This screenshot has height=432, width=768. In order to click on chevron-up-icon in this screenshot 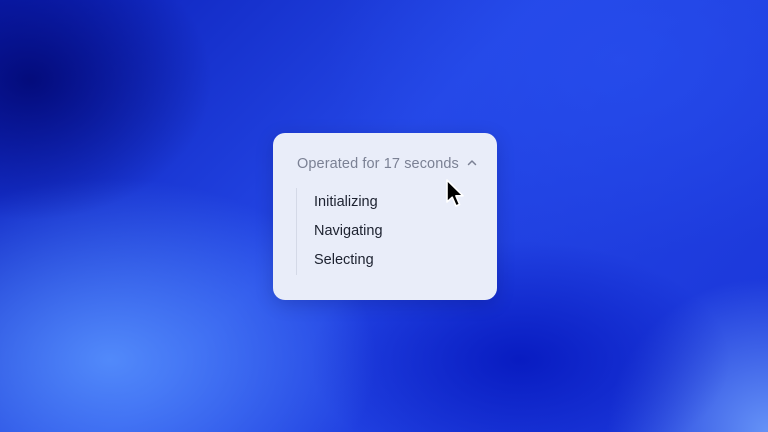, I will do `click(472, 163)`.